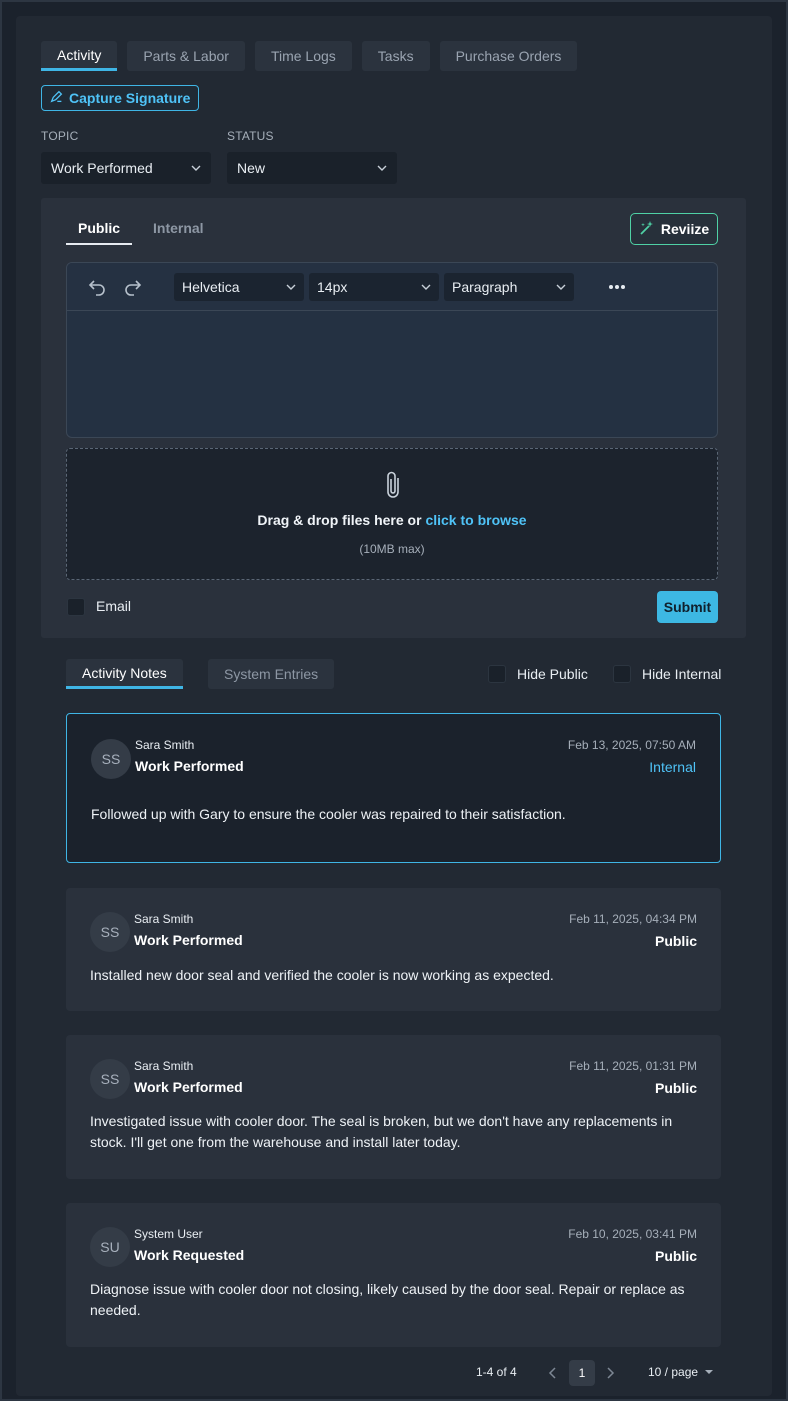 The height and width of the screenshot is (1401, 788). Describe the element at coordinates (392, 350) in the screenshot. I see `rich-text-editor: Helvetica 14px Paragraph` at that location.